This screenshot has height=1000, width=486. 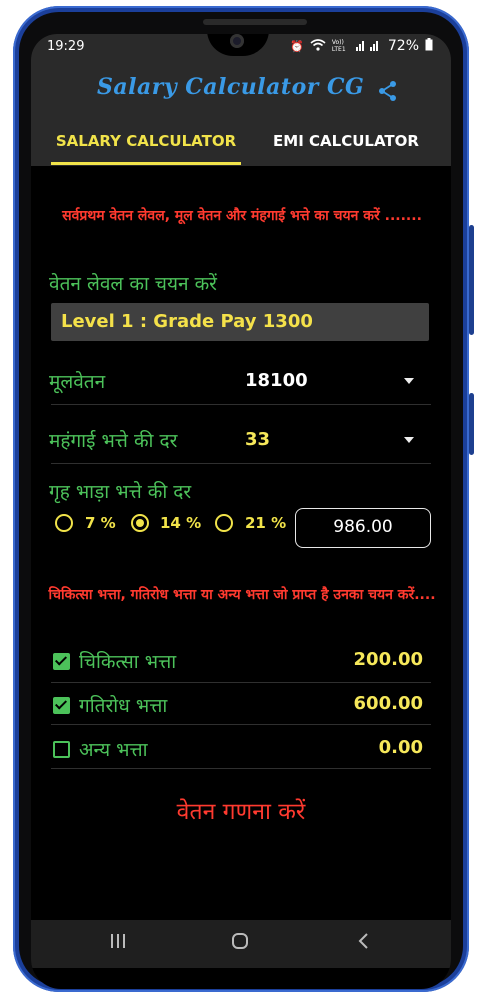 I want to click on active-tab-indicator, so click(x=146, y=163).